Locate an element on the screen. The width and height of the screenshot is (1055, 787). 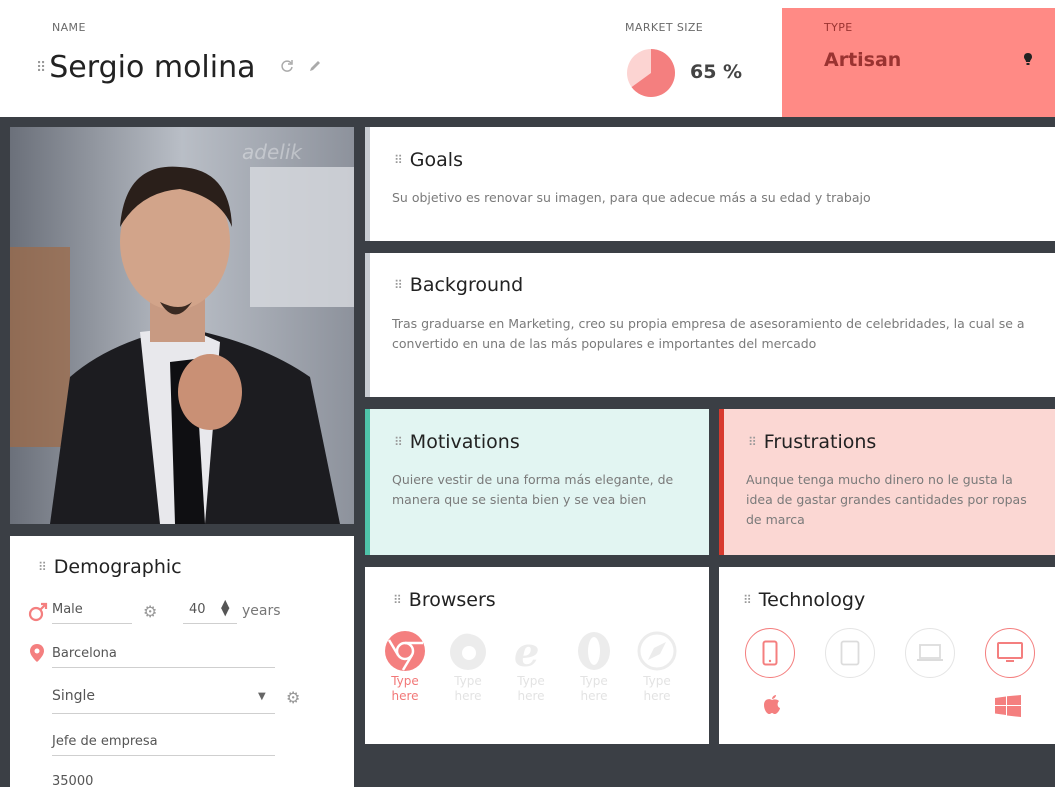
edit-pencil-icon is located at coordinates (315, 68).